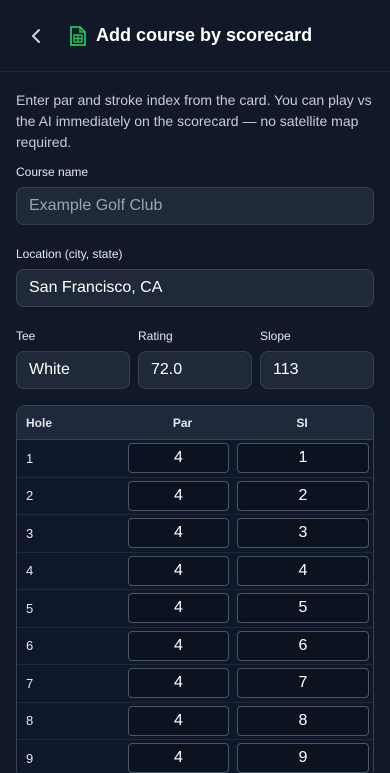  What do you see at coordinates (303, 720) in the screenshot?
I see `si-input: 8` at bounding box center [303, 720].